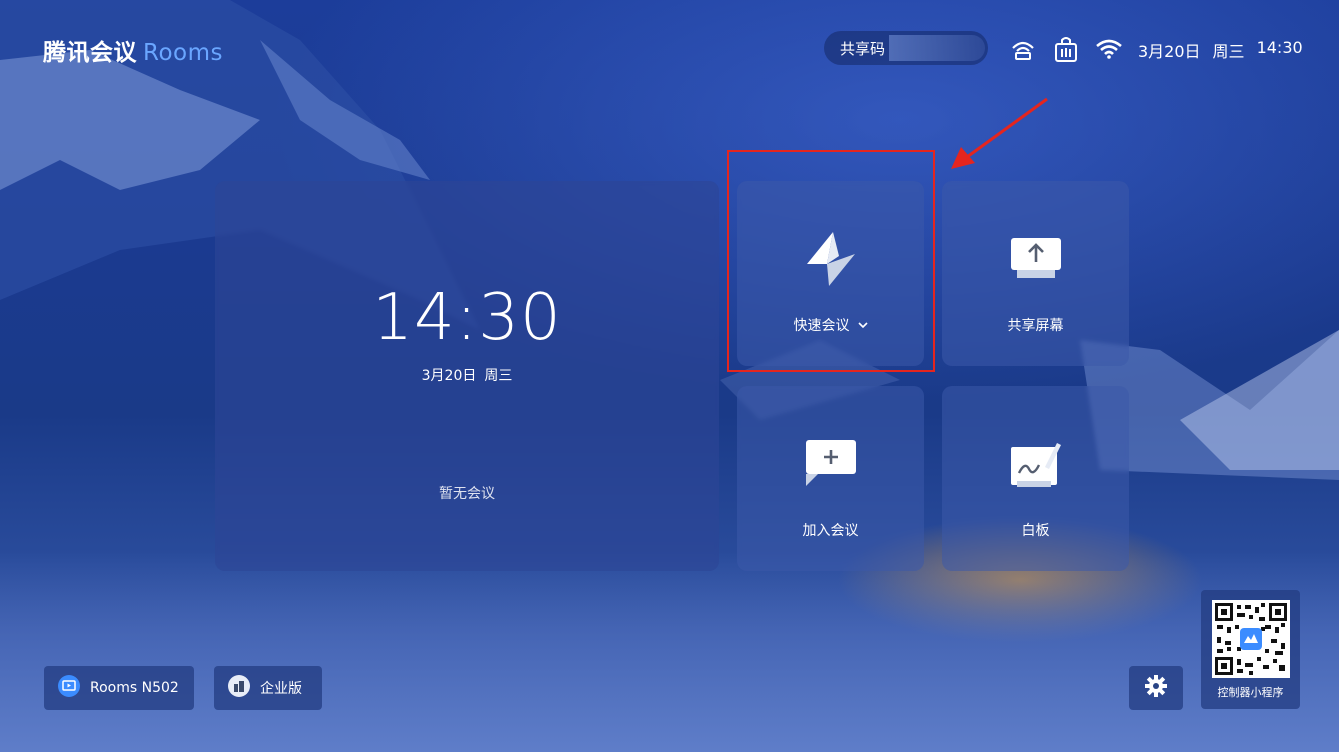 The image size is (1339, 752). Describe the element at coordinates (1250, 692) in the screenshot. I see `mini-program-label: 控制器小程序` at that location.